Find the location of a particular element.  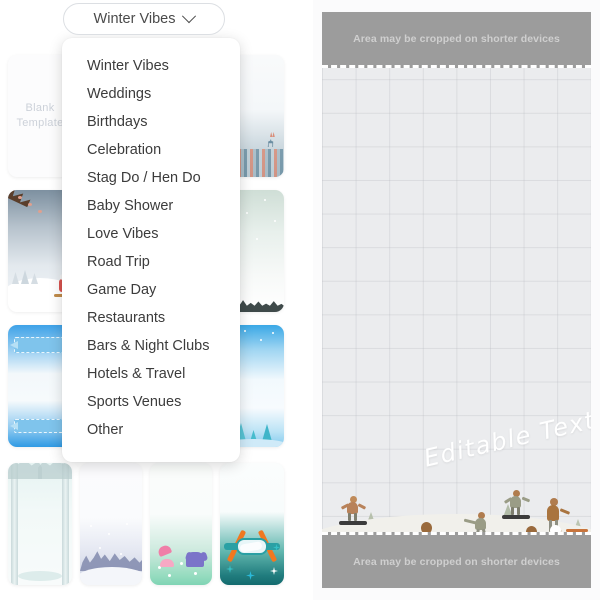

dropdown-option: Baby Shower is located at coordinates (151, 206).